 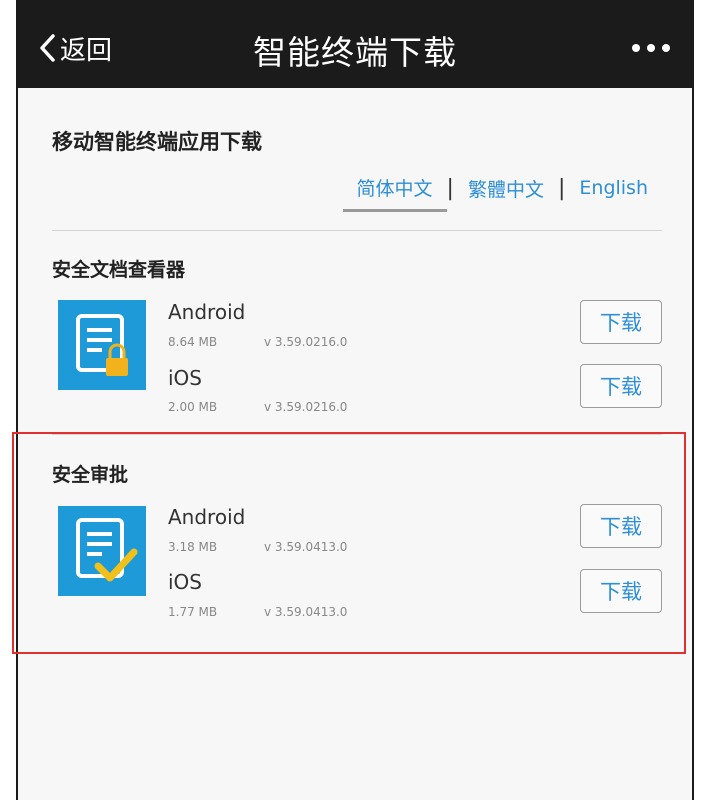 What do you see at coordinates (185, 378) in the screenshot?
I see `platform-label: iOS` at bounding box center [185, 378].